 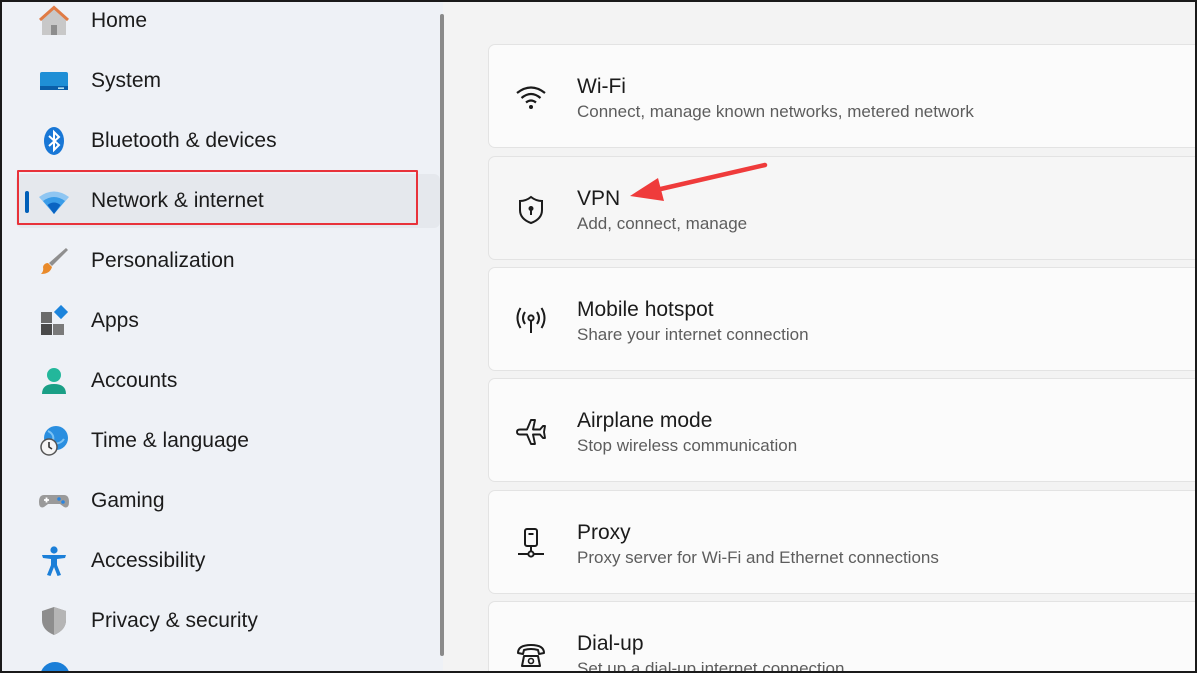 I want to click on hotspot-icon, so click(x=531, y=321).